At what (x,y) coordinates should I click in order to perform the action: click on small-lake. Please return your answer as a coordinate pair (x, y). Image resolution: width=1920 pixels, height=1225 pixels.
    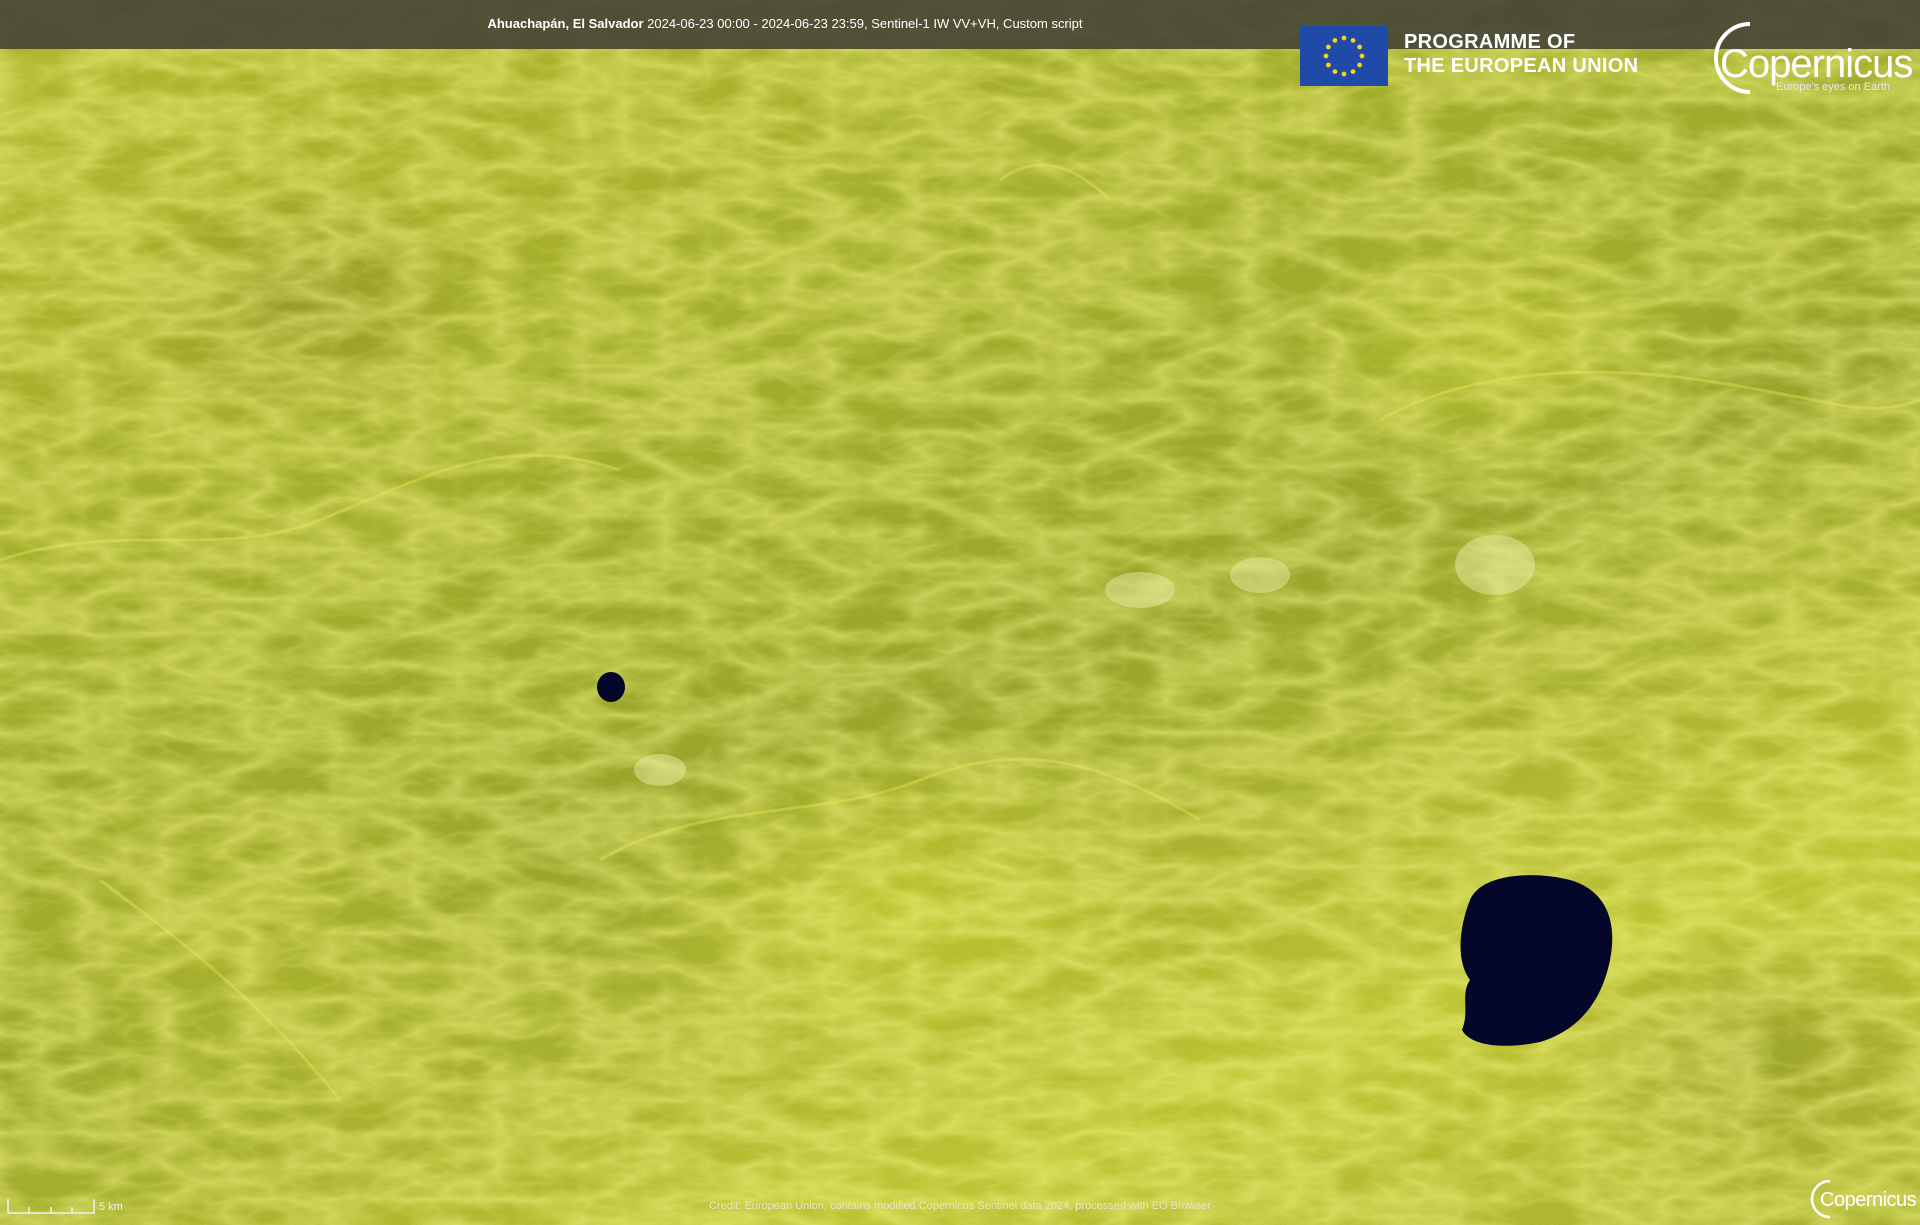
    Looking at the image, I should click on (611, 687).